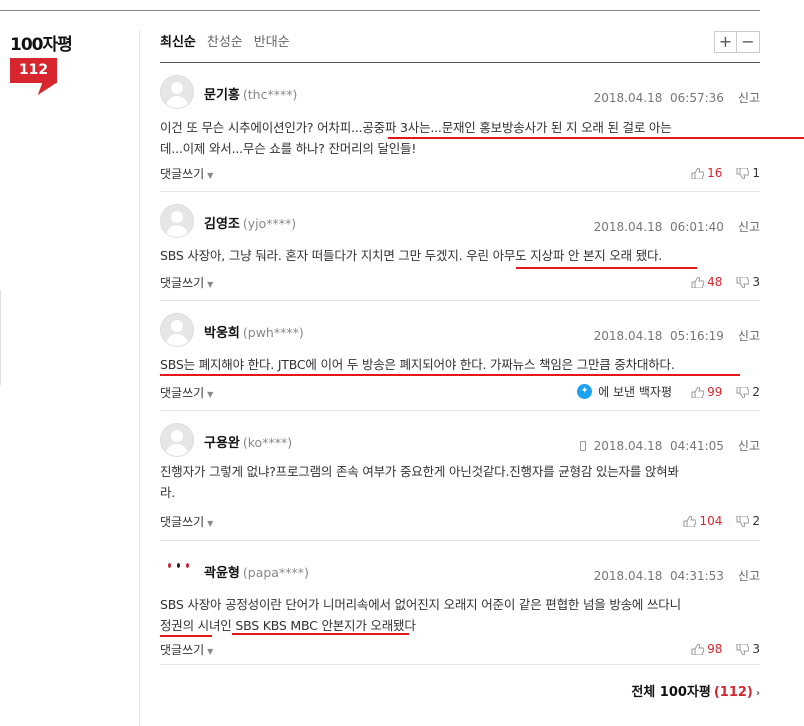 The image size is (804, 726). I want to click on like-button: 104, so click(702, 521).